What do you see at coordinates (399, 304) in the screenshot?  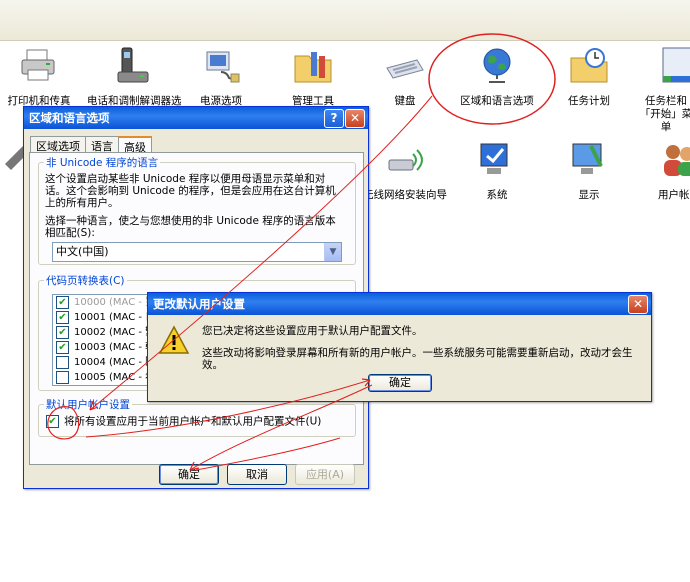 I see `dialog-title-bar: 更改默认用户设置 ✕` at bounding box center [399, 304].